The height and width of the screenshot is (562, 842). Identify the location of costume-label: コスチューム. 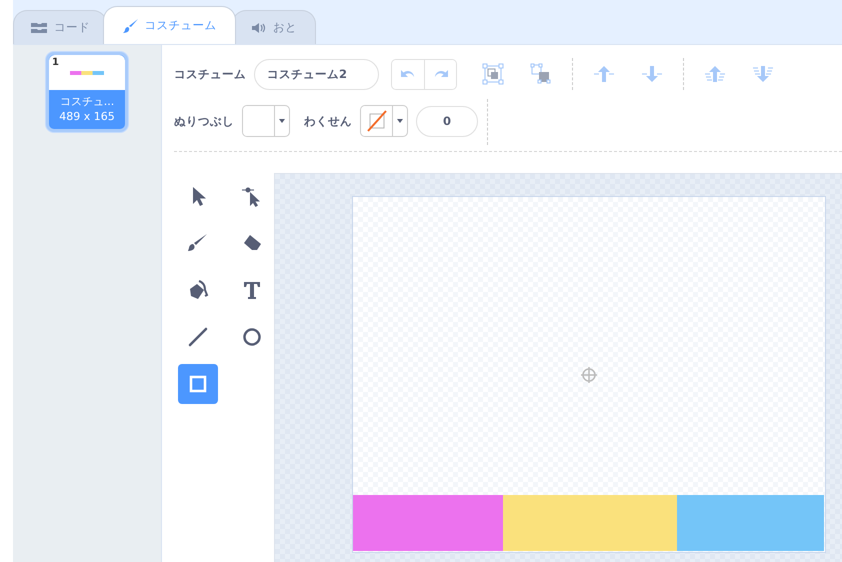
(210, 74).